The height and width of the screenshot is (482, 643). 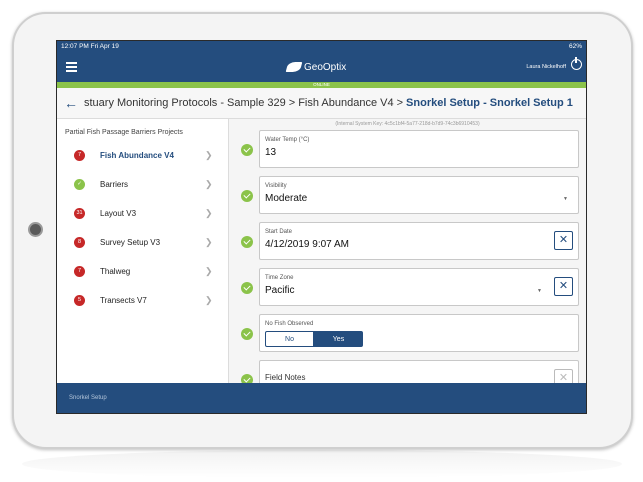 What do you see at coordinates (185, 103) in the screenshot?
I see `breadcrumb-item: stuary Monitoring Protocols - Sample 329` at bounding box center [185, 103].